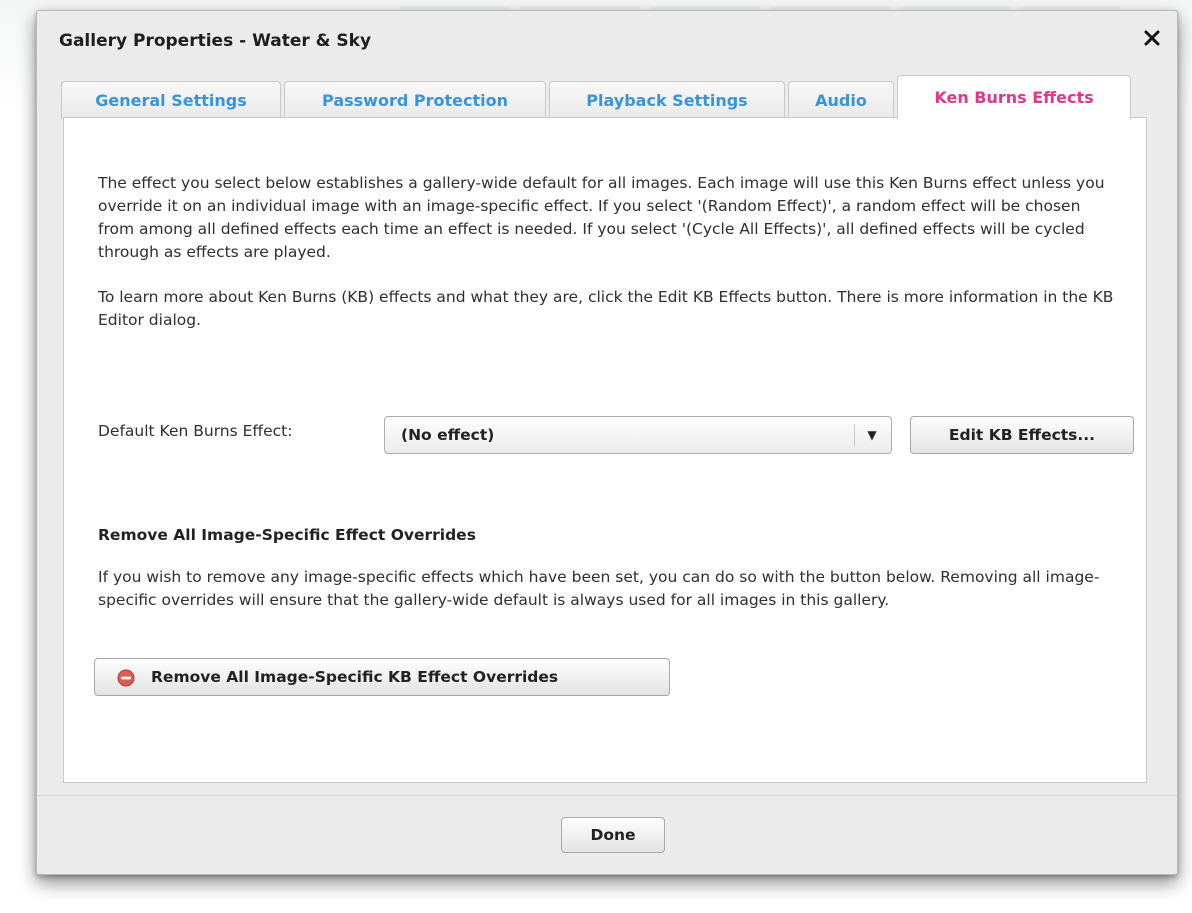 Image resolution: width=1192 pixels, height=913 pixels. I want to click on tab-ken-burns-effects: Ken Burns Effects, so click(1014, 97).